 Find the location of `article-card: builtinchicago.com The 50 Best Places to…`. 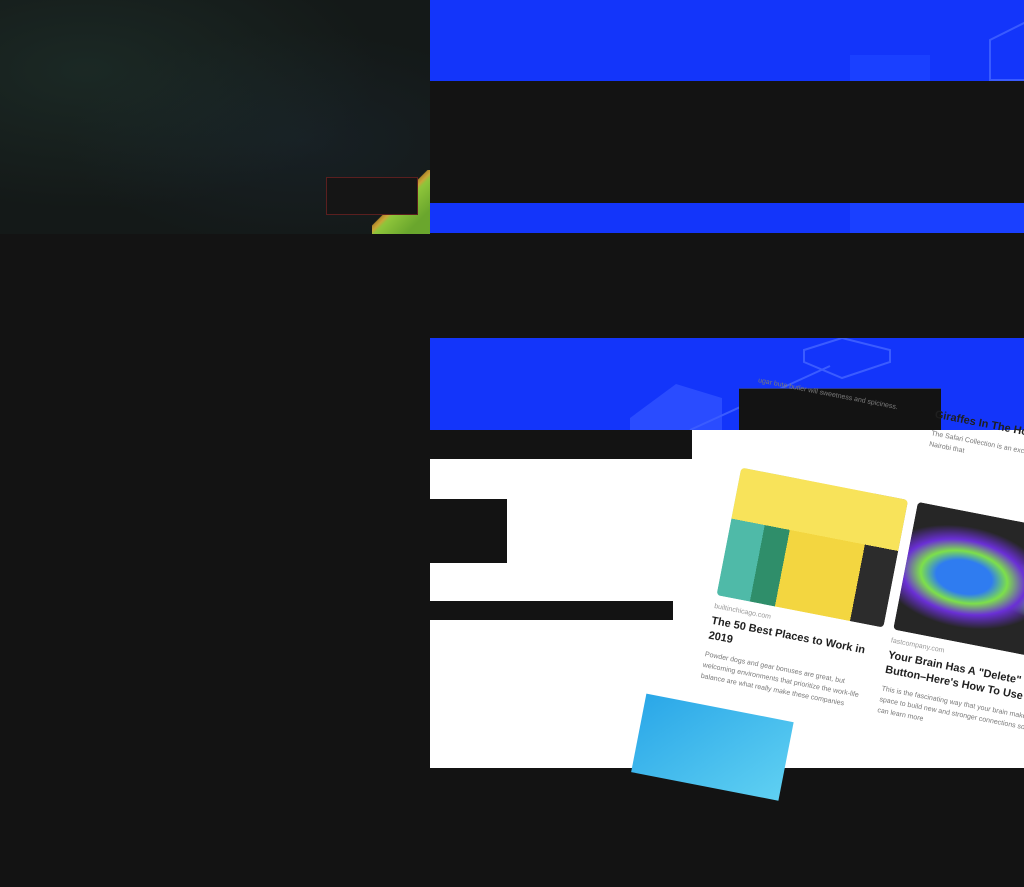

article-card: builtinchicago.com The 50 Best Places to… is located at coordinates (804, 591).